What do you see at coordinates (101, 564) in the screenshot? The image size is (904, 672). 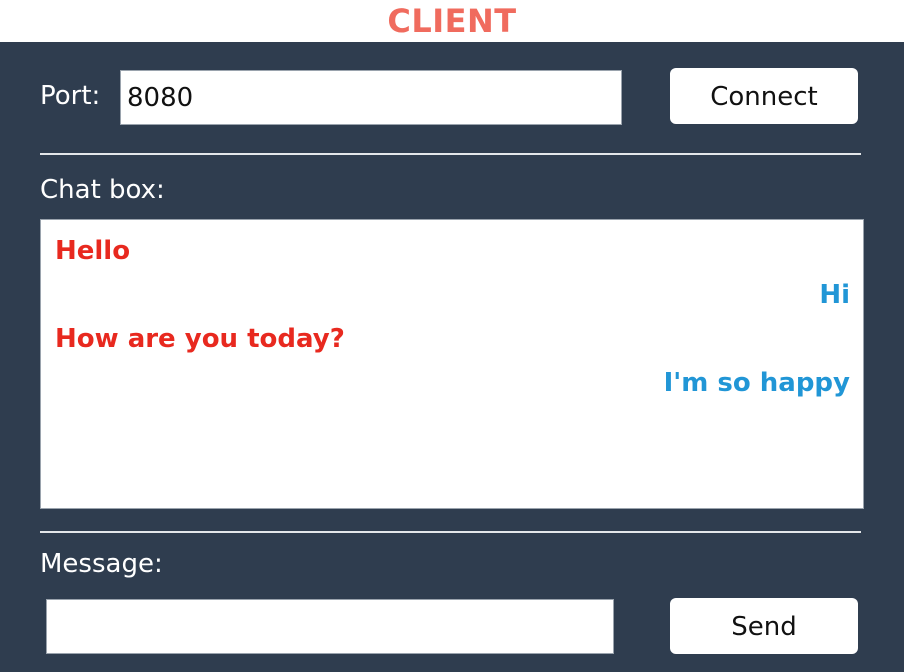 I see `message-label: Message:` at bounding box center [101, 564].